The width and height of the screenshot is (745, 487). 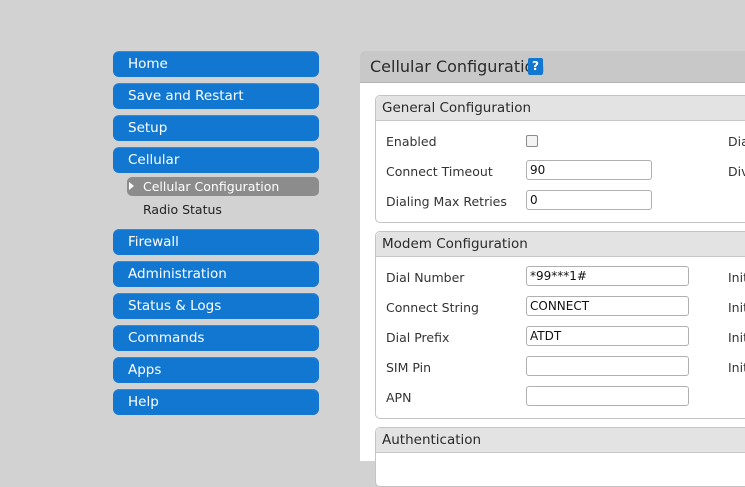 I want to click on section-title: Authentication, so click(x=560, y=440).